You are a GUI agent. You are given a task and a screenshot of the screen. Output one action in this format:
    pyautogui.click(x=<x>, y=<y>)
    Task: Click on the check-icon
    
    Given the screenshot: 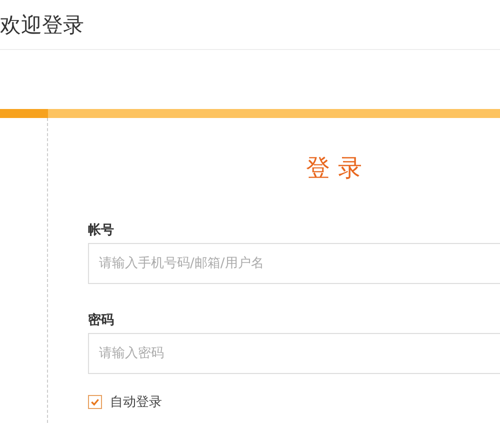 What is the action you would take?
    pyautogui.click(x=95, y=402)
    